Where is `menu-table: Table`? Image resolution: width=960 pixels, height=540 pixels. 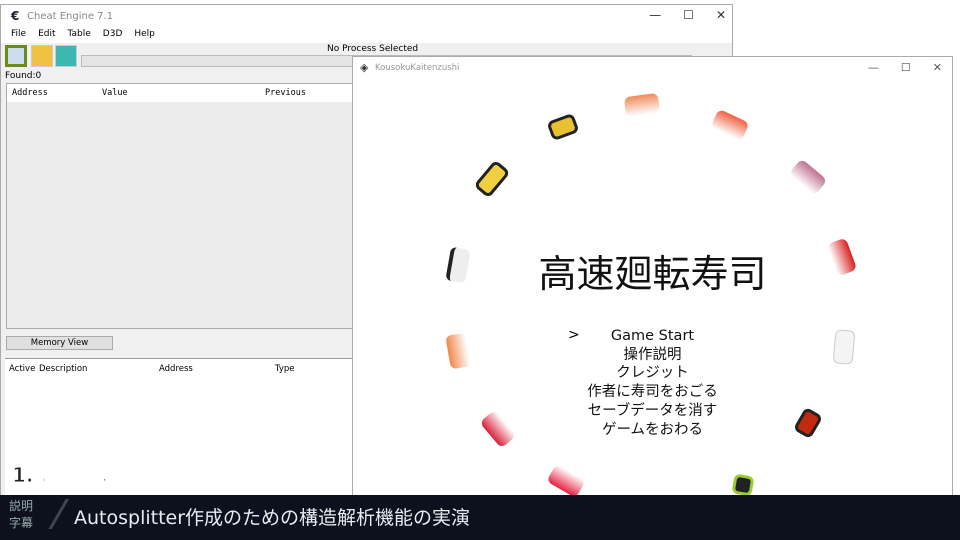 menu-table: Table is located at coordinates (79, 36).